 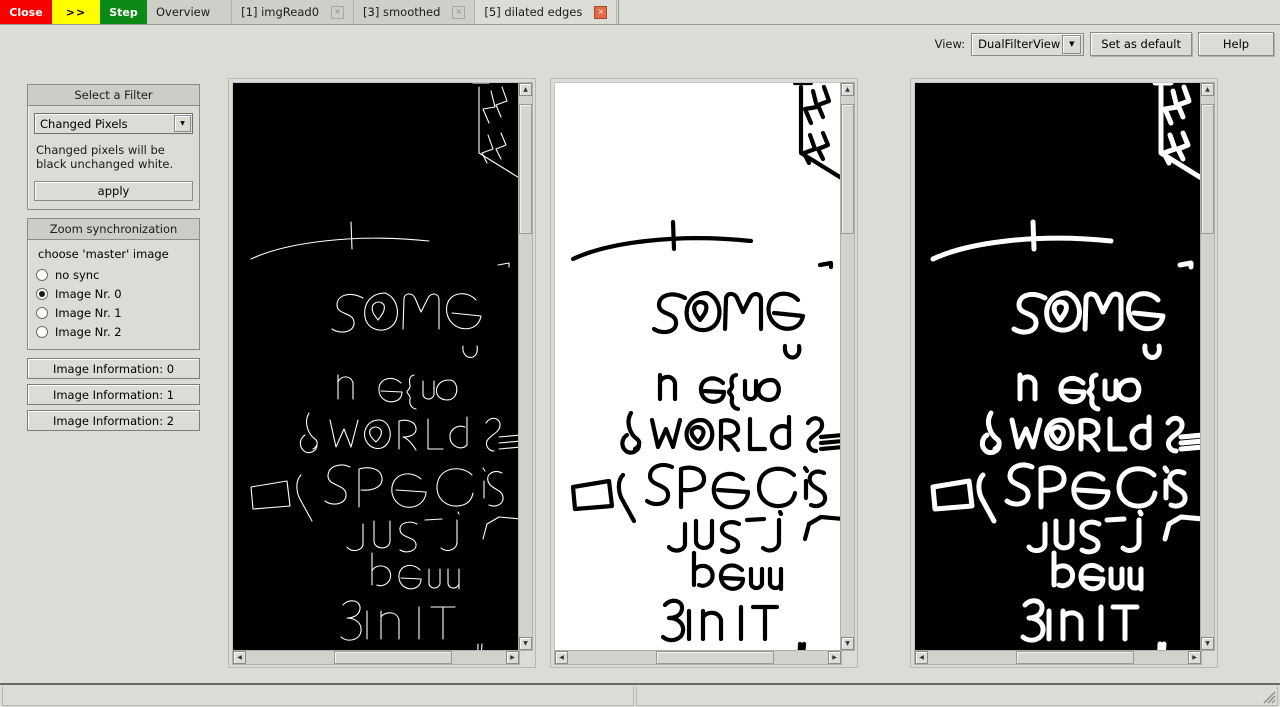 I want to click on horizontal-scrollbar-2: ◀ ▶, so click(x=1058, y=657).